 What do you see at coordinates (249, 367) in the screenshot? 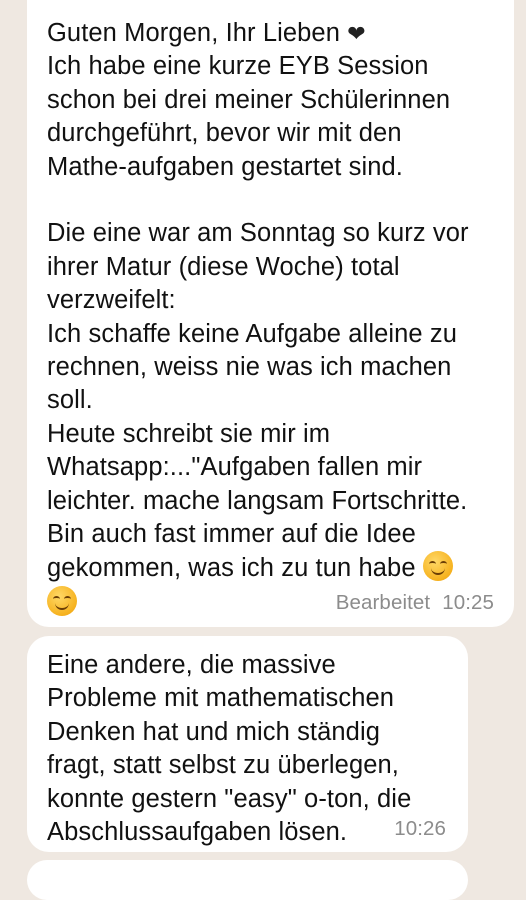
I see `message-line: rechnen, weiss nie was ich machen` at bounding box center [249, 367].